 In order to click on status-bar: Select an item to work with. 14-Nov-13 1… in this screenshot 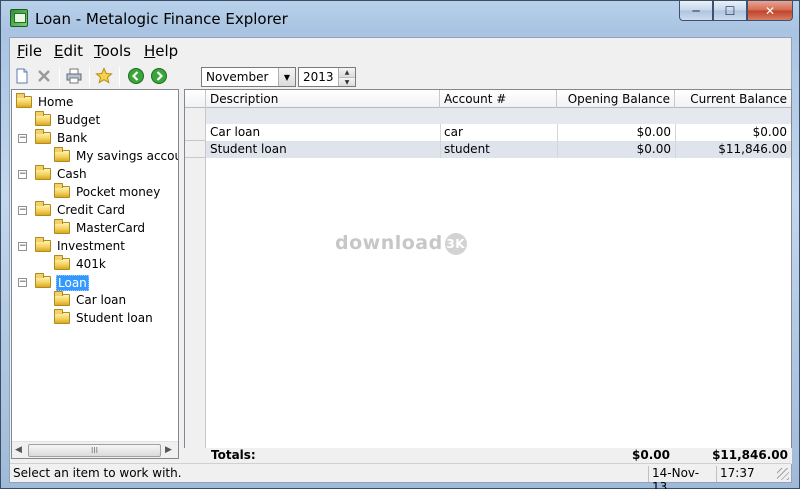, I will do `click(400, 476)`.